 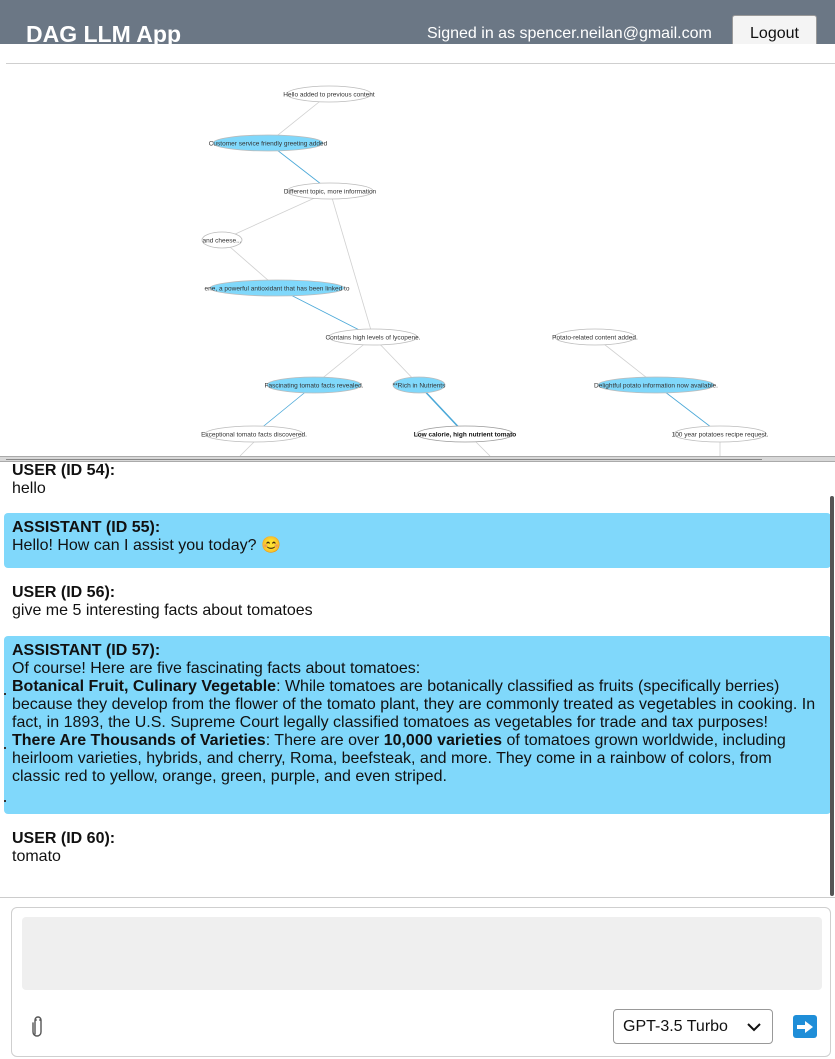 I want to click on arrow-right-icon, so click(x=805, y=1026).